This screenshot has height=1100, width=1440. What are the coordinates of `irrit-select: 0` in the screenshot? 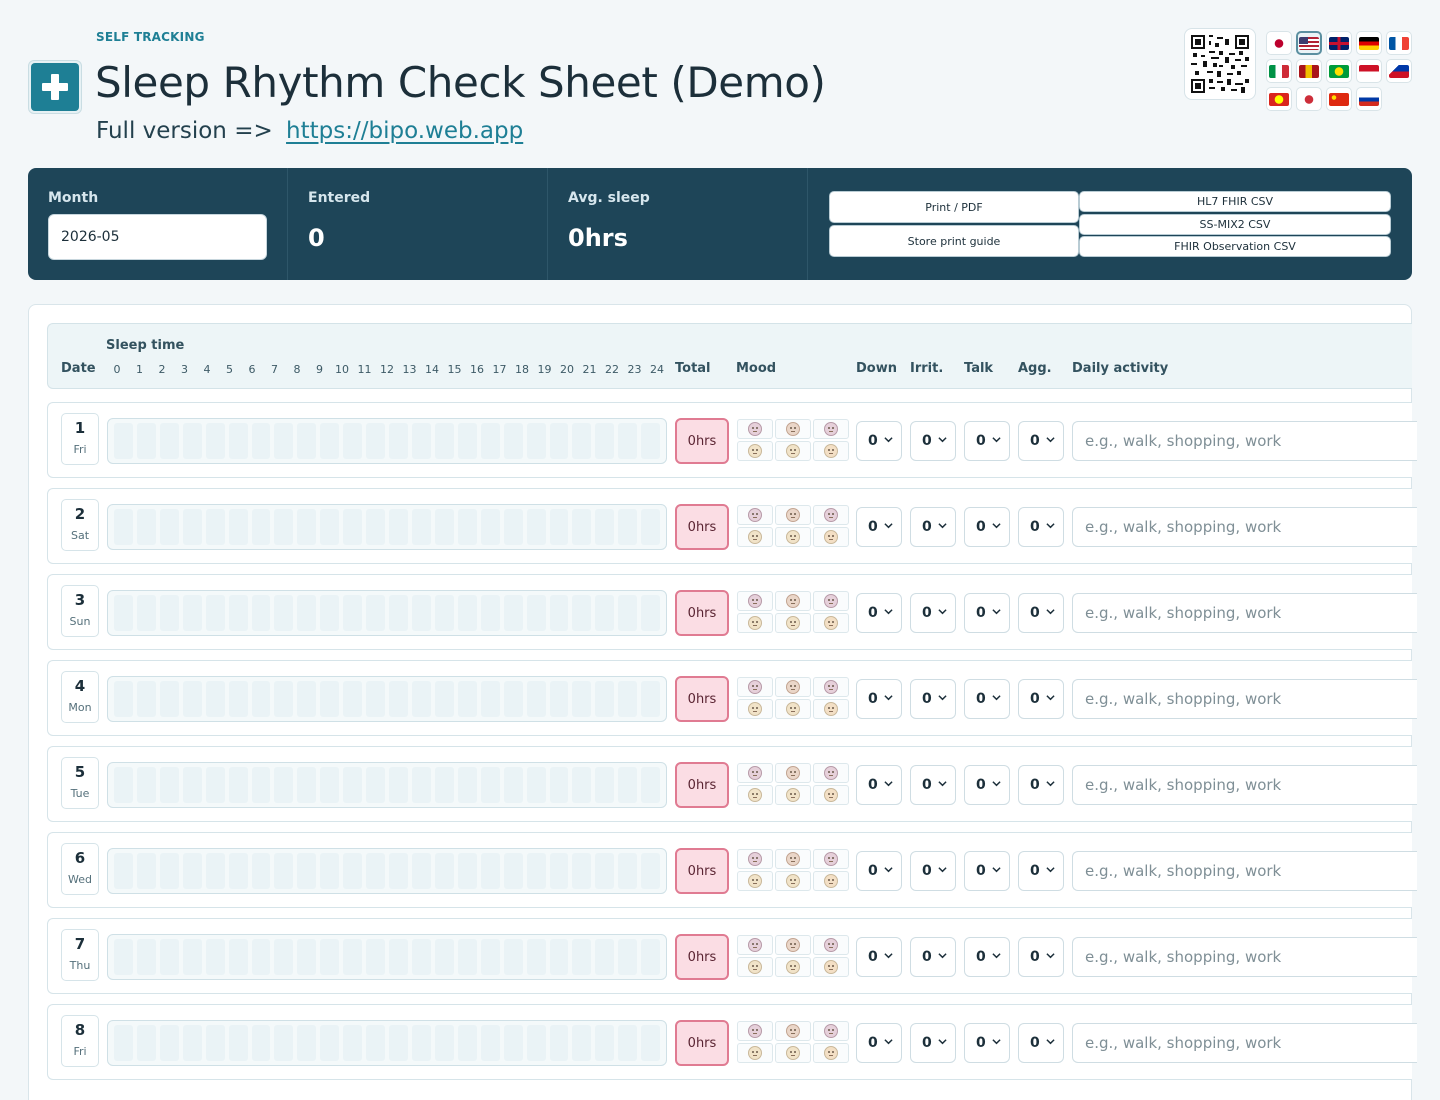 It's located at (933, 527).